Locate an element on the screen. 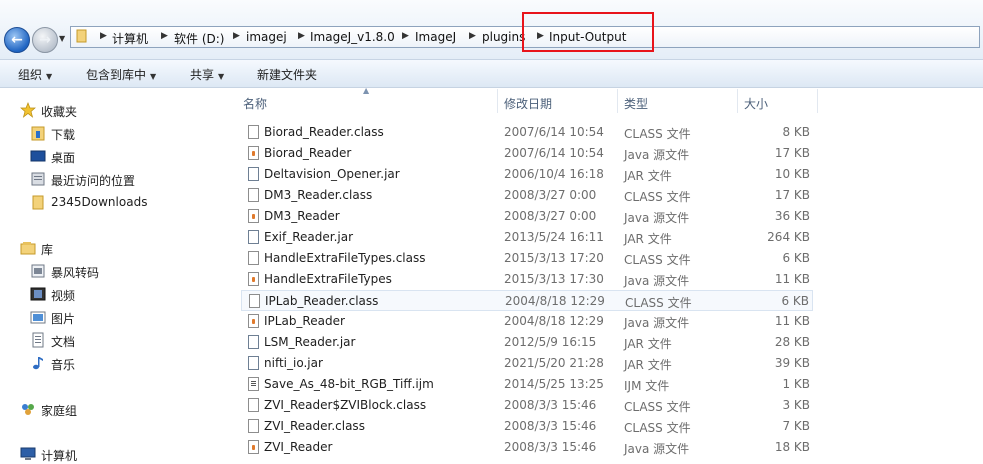  chevron-down-icon: ▼ is located at coordinates (49, 76).